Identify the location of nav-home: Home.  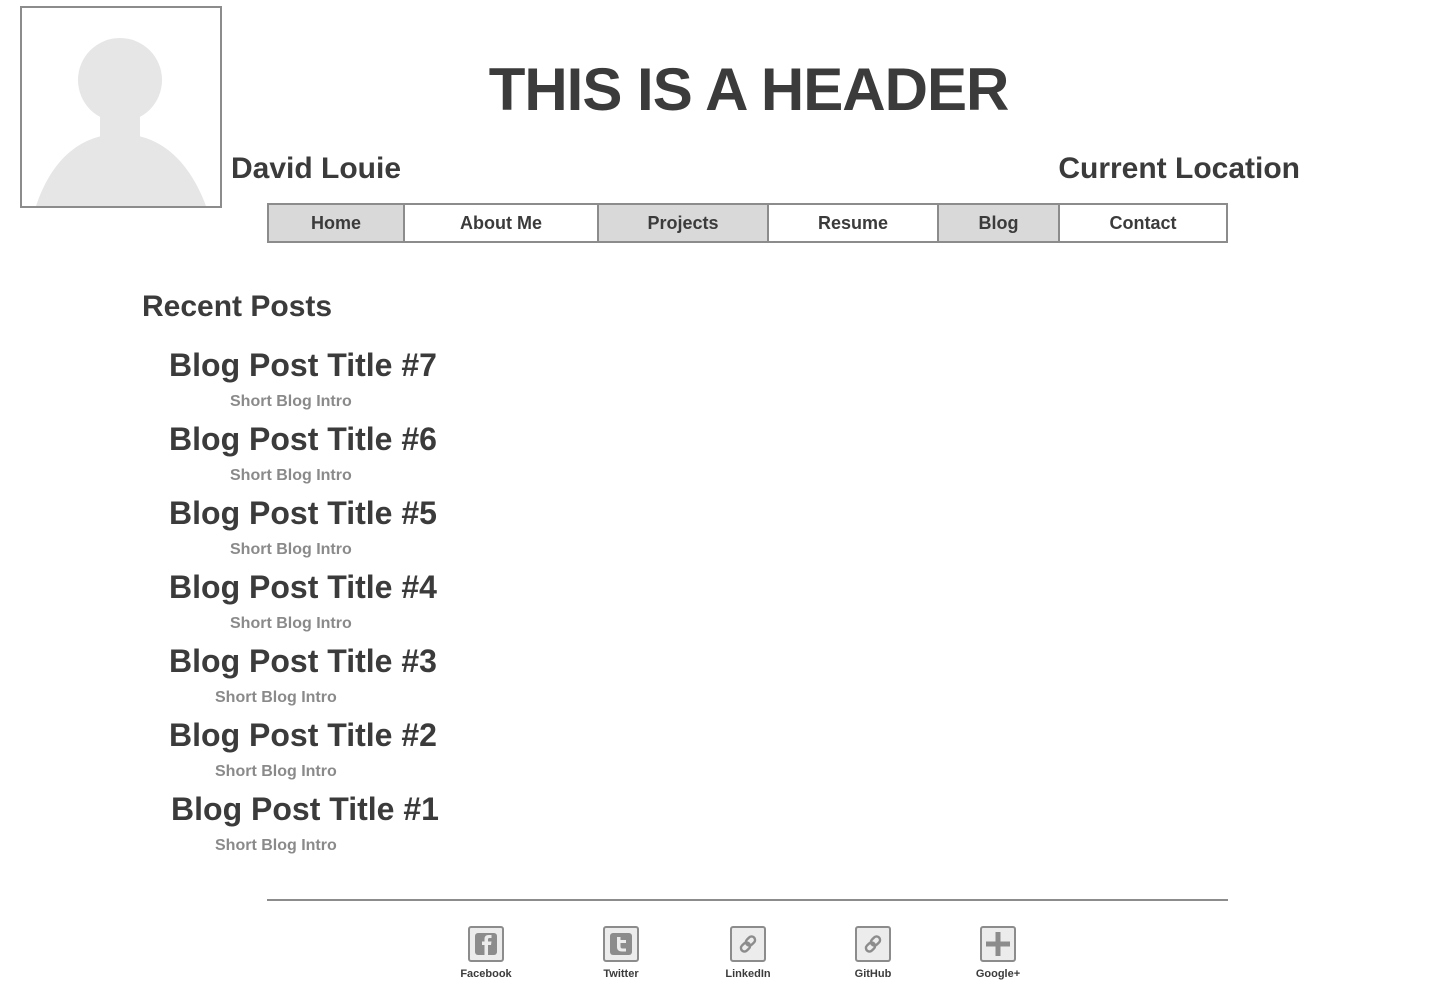
(337, 223).